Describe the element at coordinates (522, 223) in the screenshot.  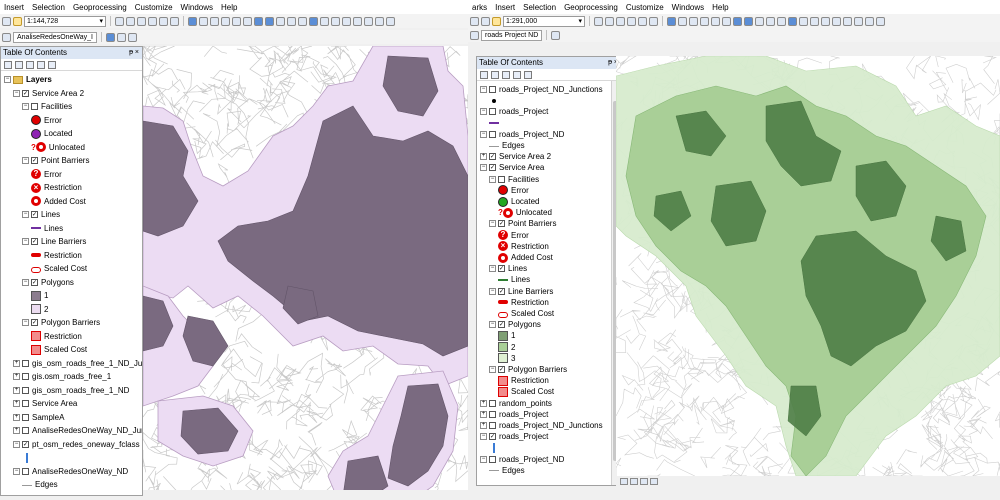
I see `toc-layer-point-barriers: − ✓ Point Barriers` at that location.